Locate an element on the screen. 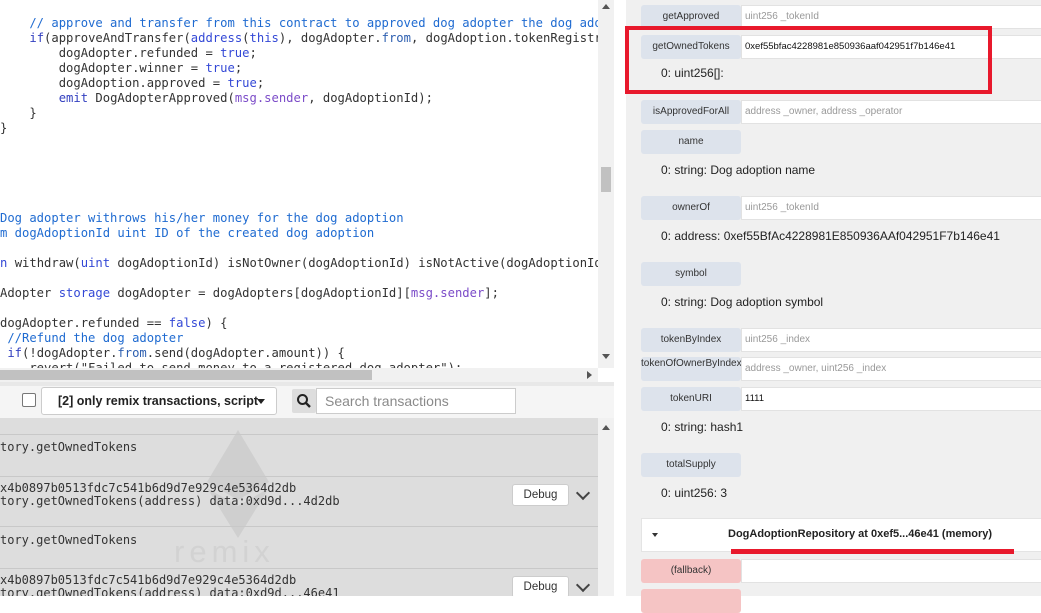 This screenshot has width=1041, height=613. code-line: dogAdopter.refunded = true; is located at coordinates (128, 53).